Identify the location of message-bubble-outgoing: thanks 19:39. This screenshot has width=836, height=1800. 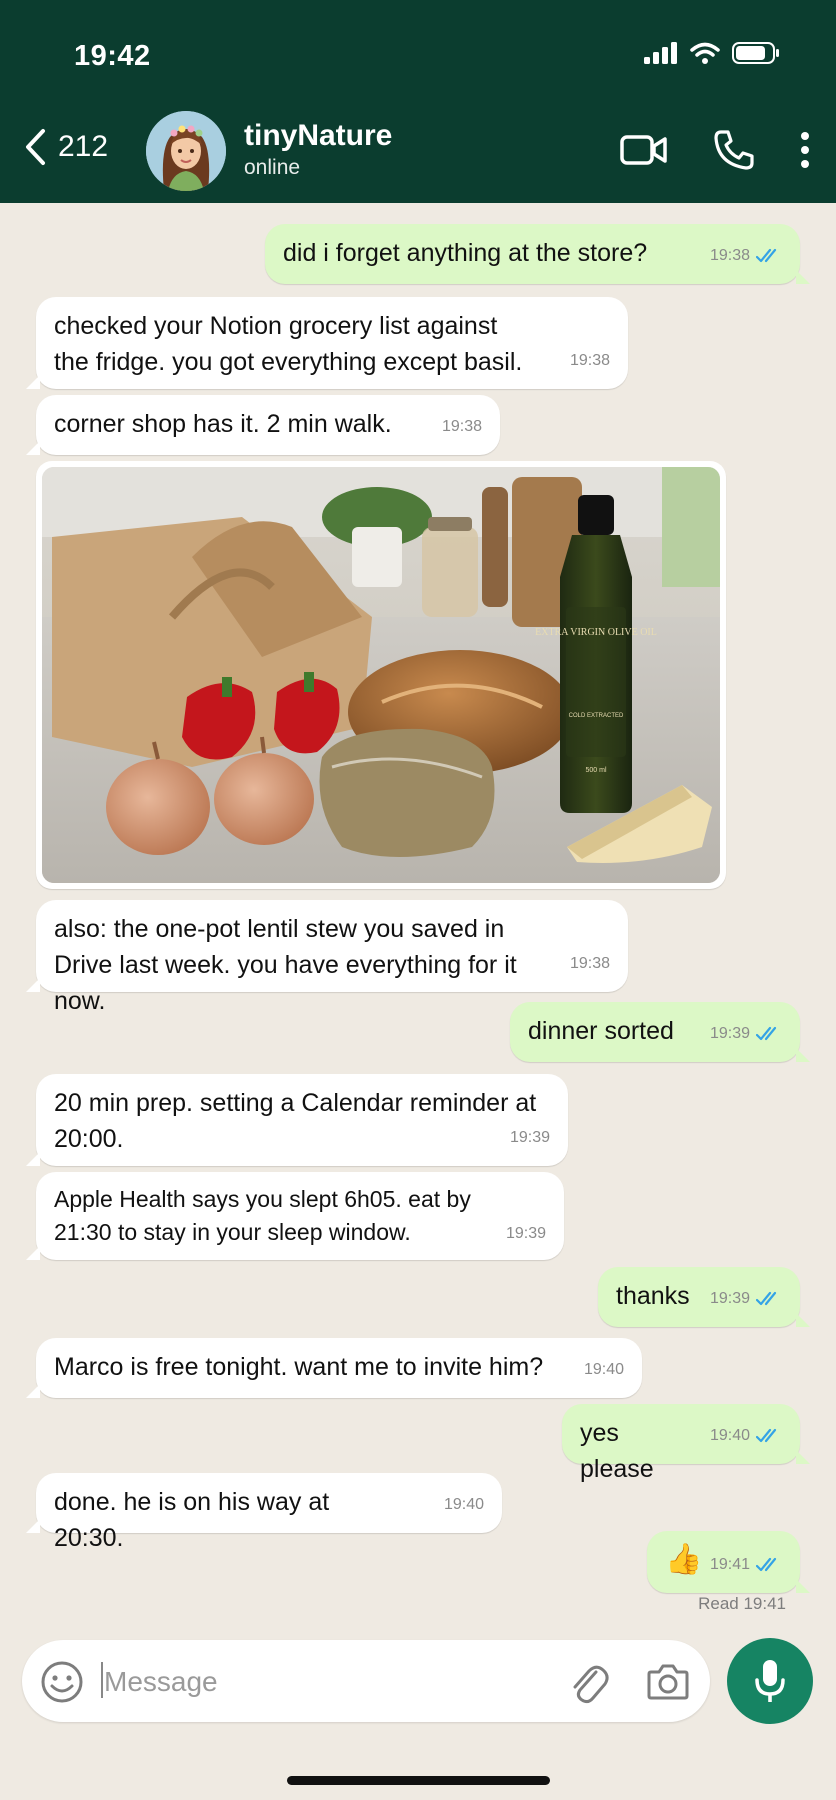
(704, 1297).